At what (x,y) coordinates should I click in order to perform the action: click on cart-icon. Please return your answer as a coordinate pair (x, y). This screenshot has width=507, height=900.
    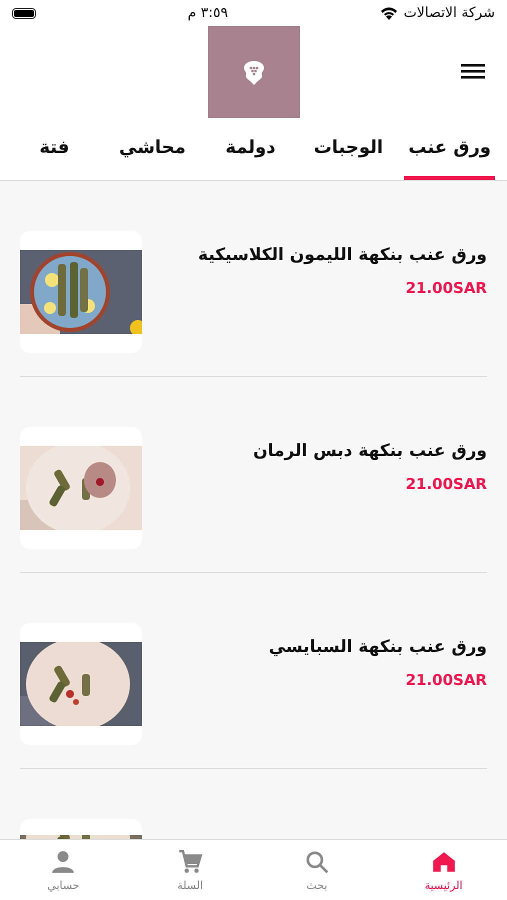
    Looking at the image, I should click on (190, 861).